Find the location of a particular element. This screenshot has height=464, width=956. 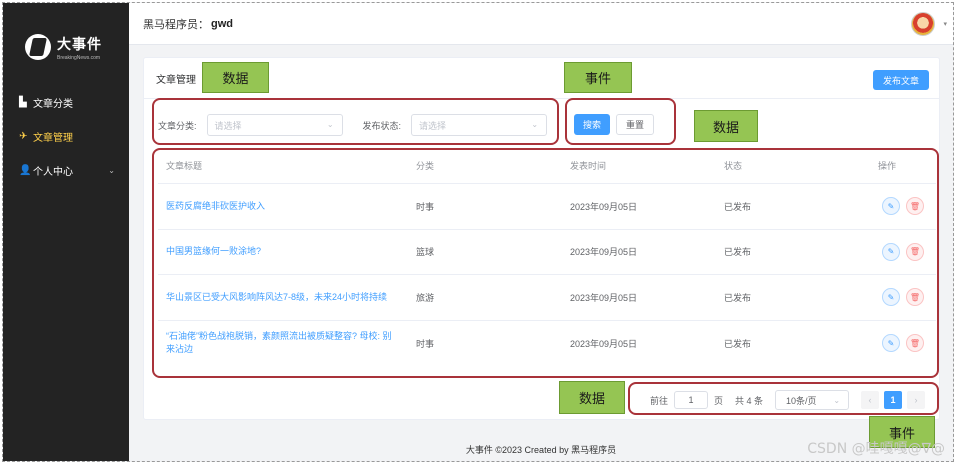

watermark: CSDN @哇嘎嘎@∇@ is located at coordinates (876, 449).